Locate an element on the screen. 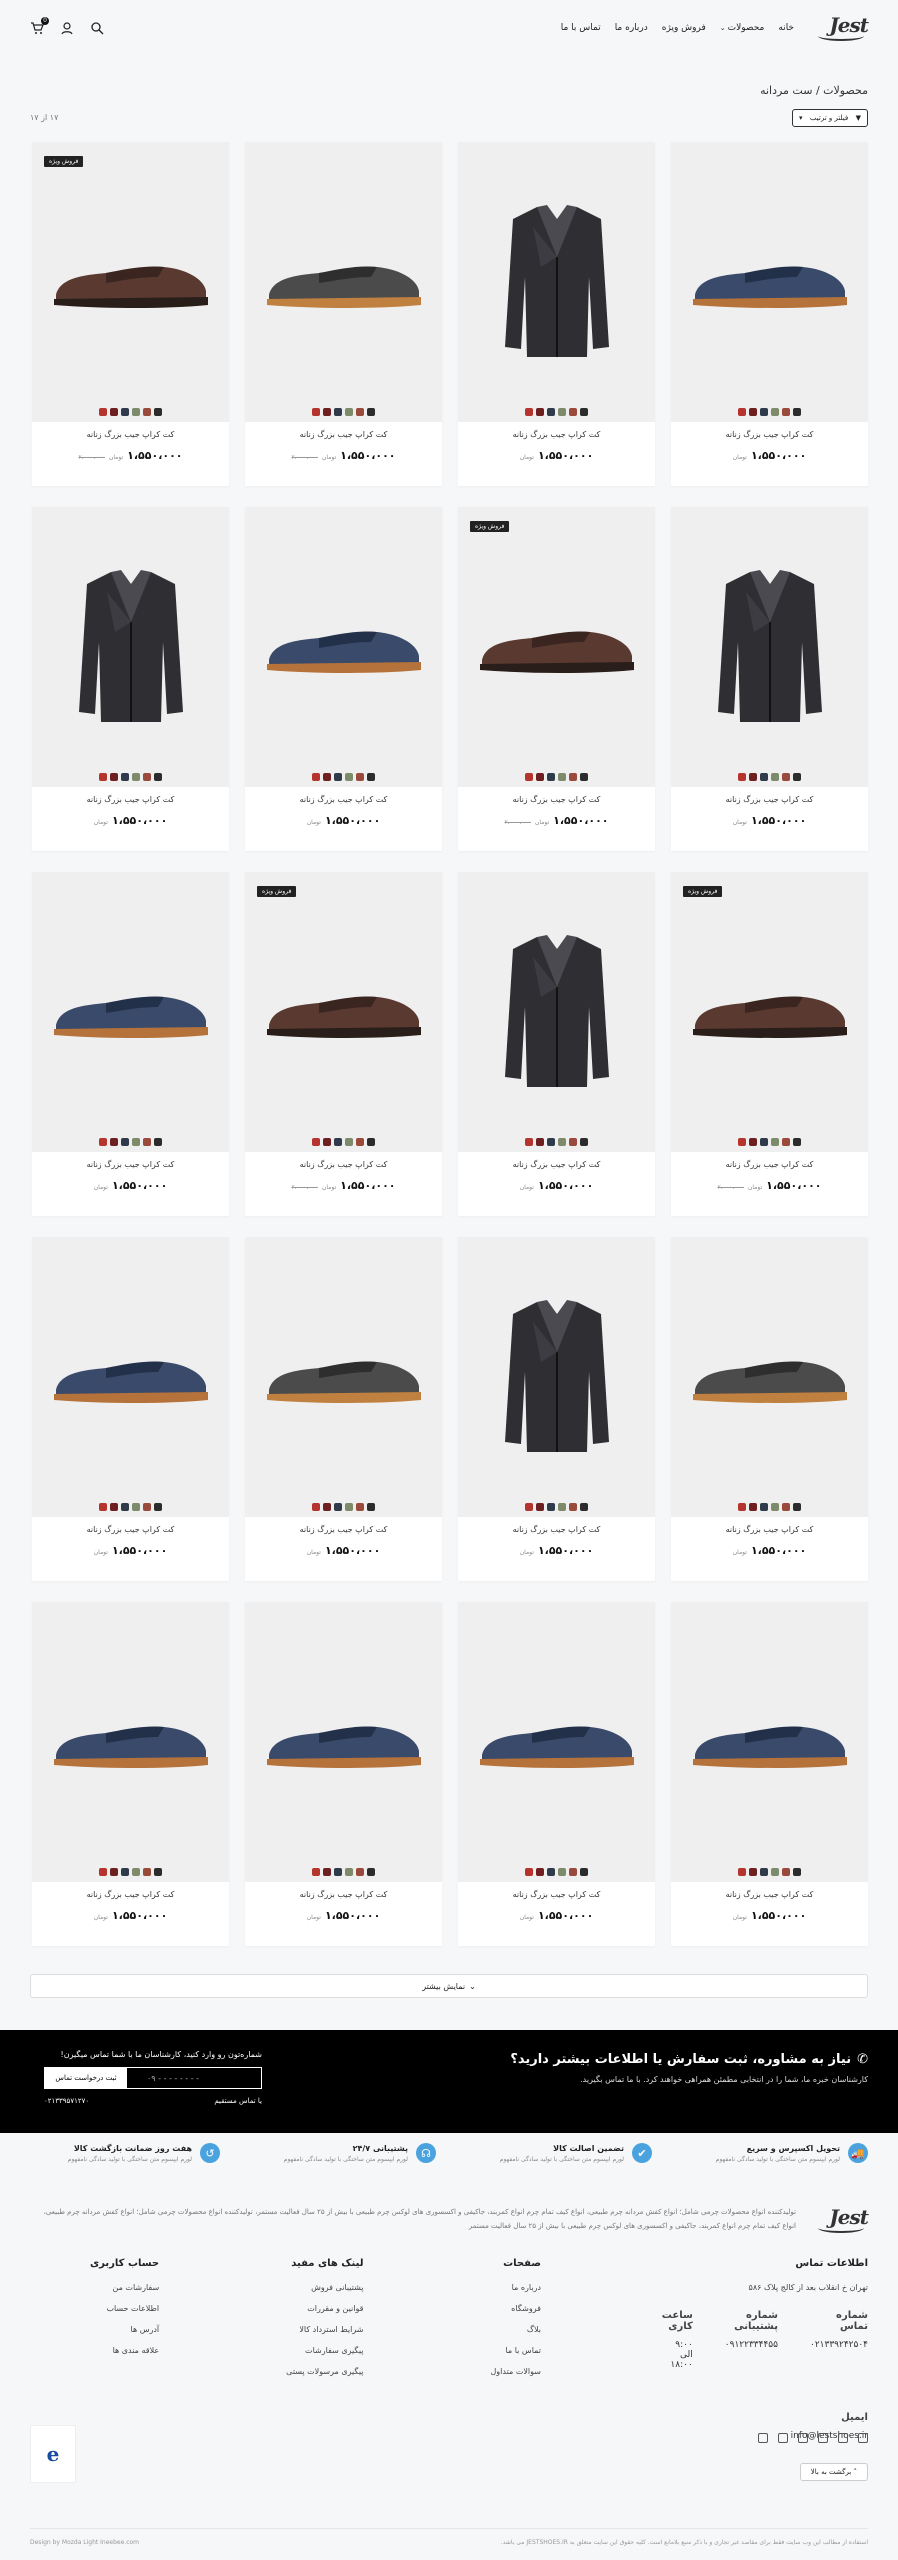  instagram-icon is located at coordinates (763, 2438).